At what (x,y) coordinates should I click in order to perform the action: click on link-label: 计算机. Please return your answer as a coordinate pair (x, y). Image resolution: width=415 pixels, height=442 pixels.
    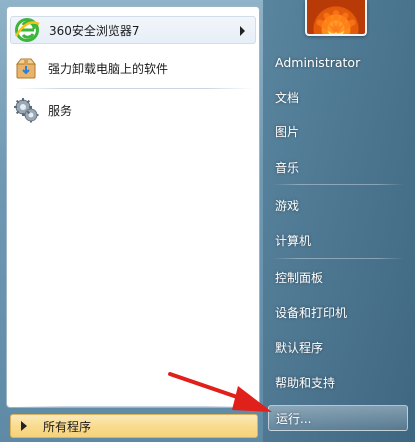
    Looking at the image, I should click on (293, 240).